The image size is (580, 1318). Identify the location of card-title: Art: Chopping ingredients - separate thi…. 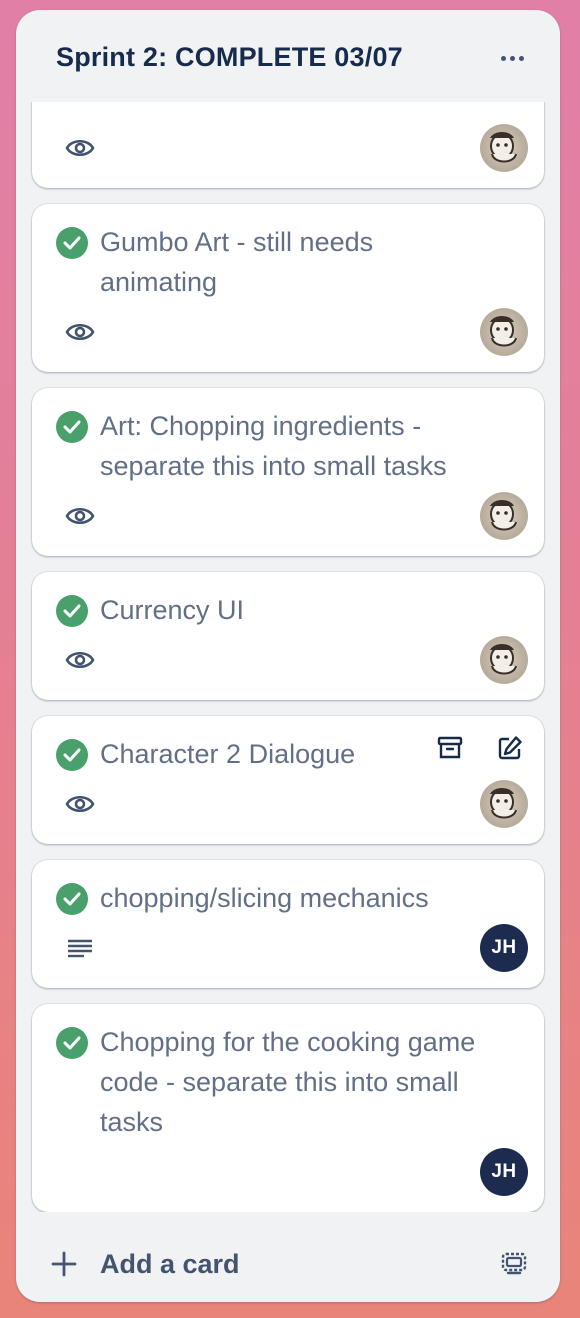
(273, 446).